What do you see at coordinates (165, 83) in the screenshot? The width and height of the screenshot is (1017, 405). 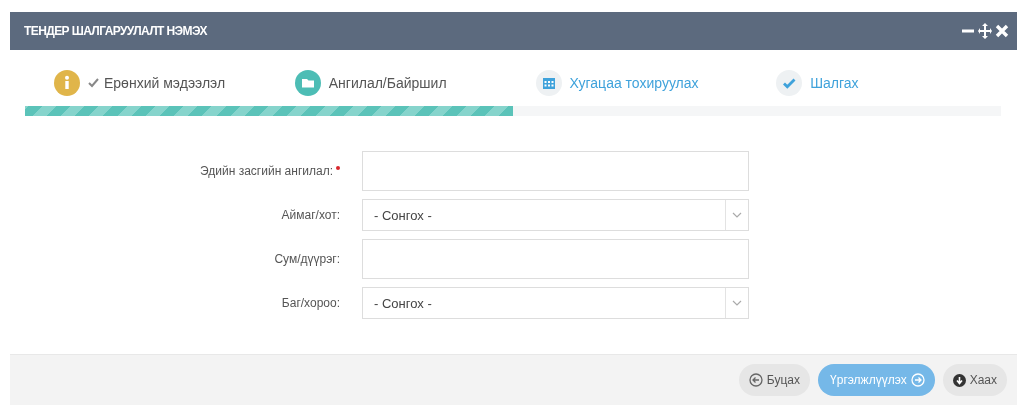 I see `step-label: Ерөнхий мэдээлэл` at bounding box center [165, 83].